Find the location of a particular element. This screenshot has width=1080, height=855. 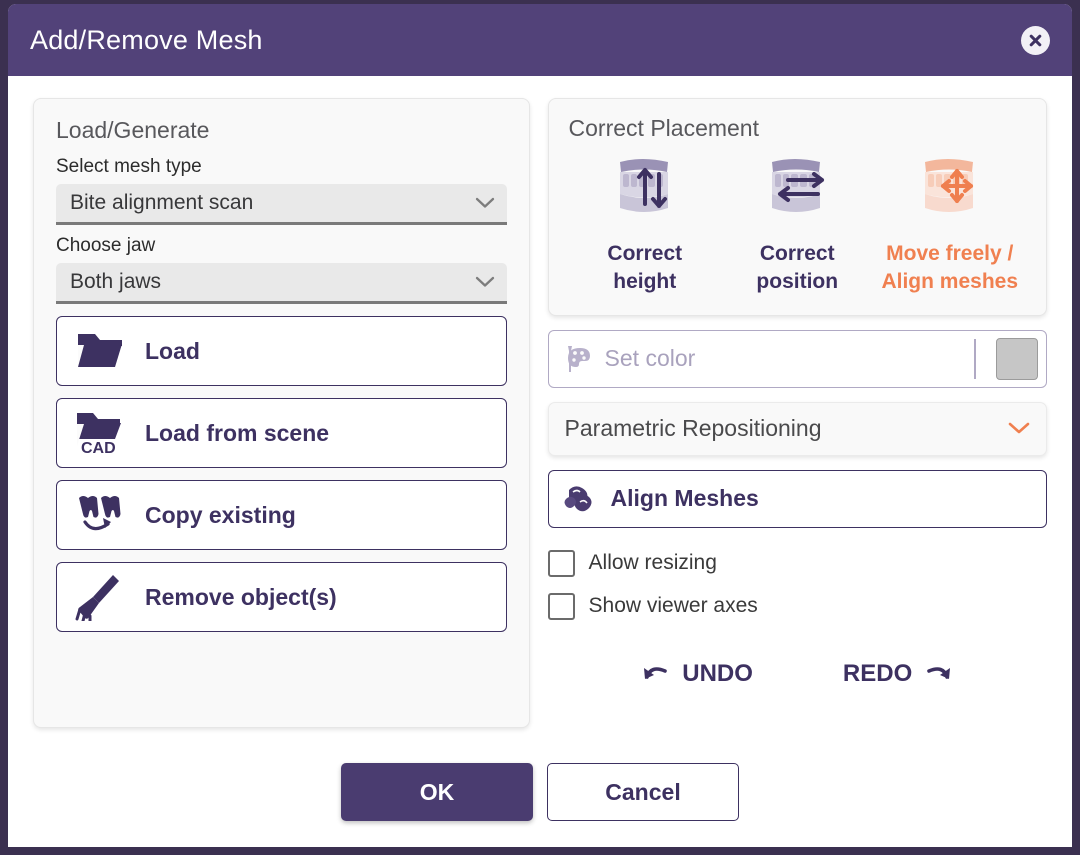

cancel-button: Cancel is located at coordinates (643, 792).